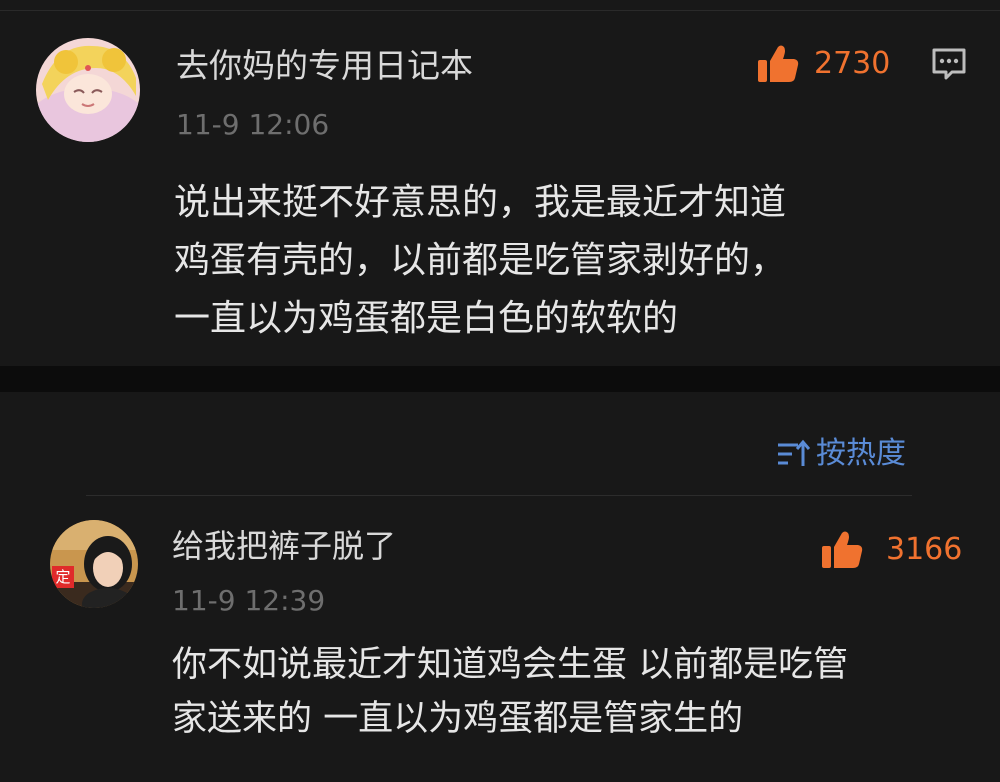 The width and height of the screenshot is (1000, 782). What do you see at coordinates (426, 318) in the screenshot?
I see `comment-line-3: 一直以为鸡蛋都是白色的软软的` at bounding box center [426, 318].